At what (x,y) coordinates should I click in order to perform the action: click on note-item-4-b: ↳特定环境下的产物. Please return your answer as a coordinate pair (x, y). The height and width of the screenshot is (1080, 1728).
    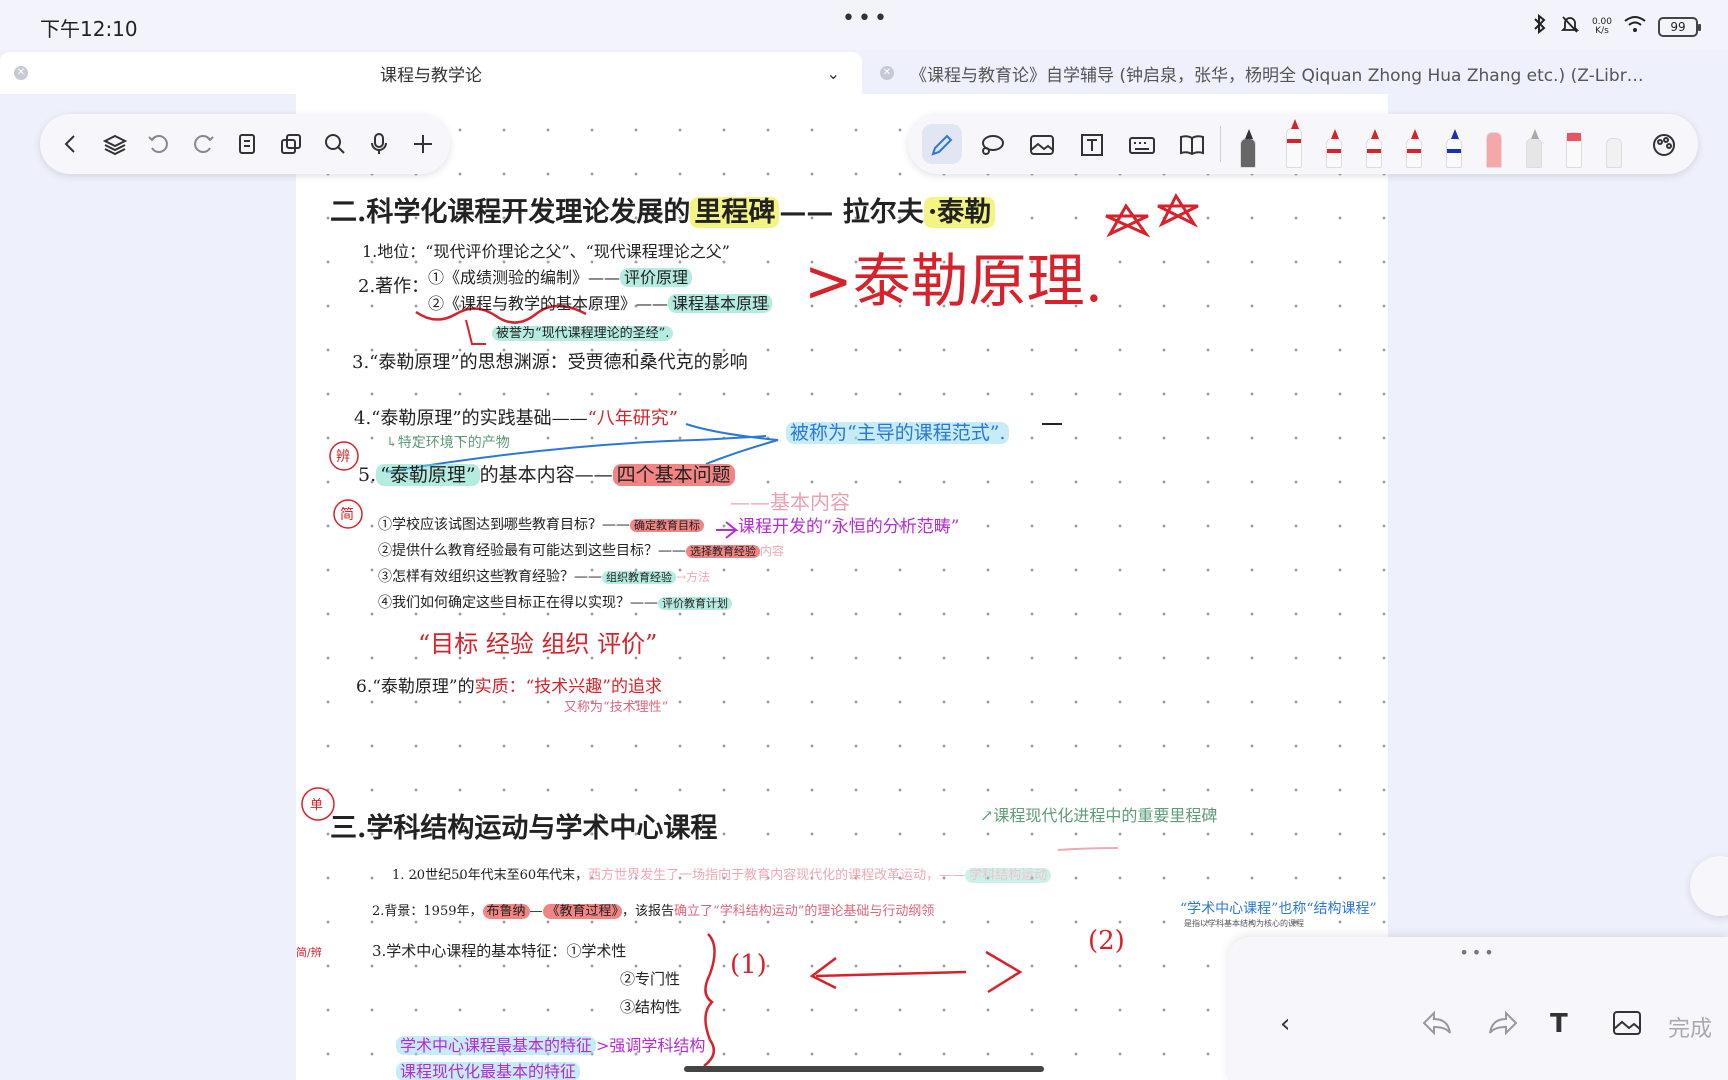
    Looking at the image, I should click on (448, 443).